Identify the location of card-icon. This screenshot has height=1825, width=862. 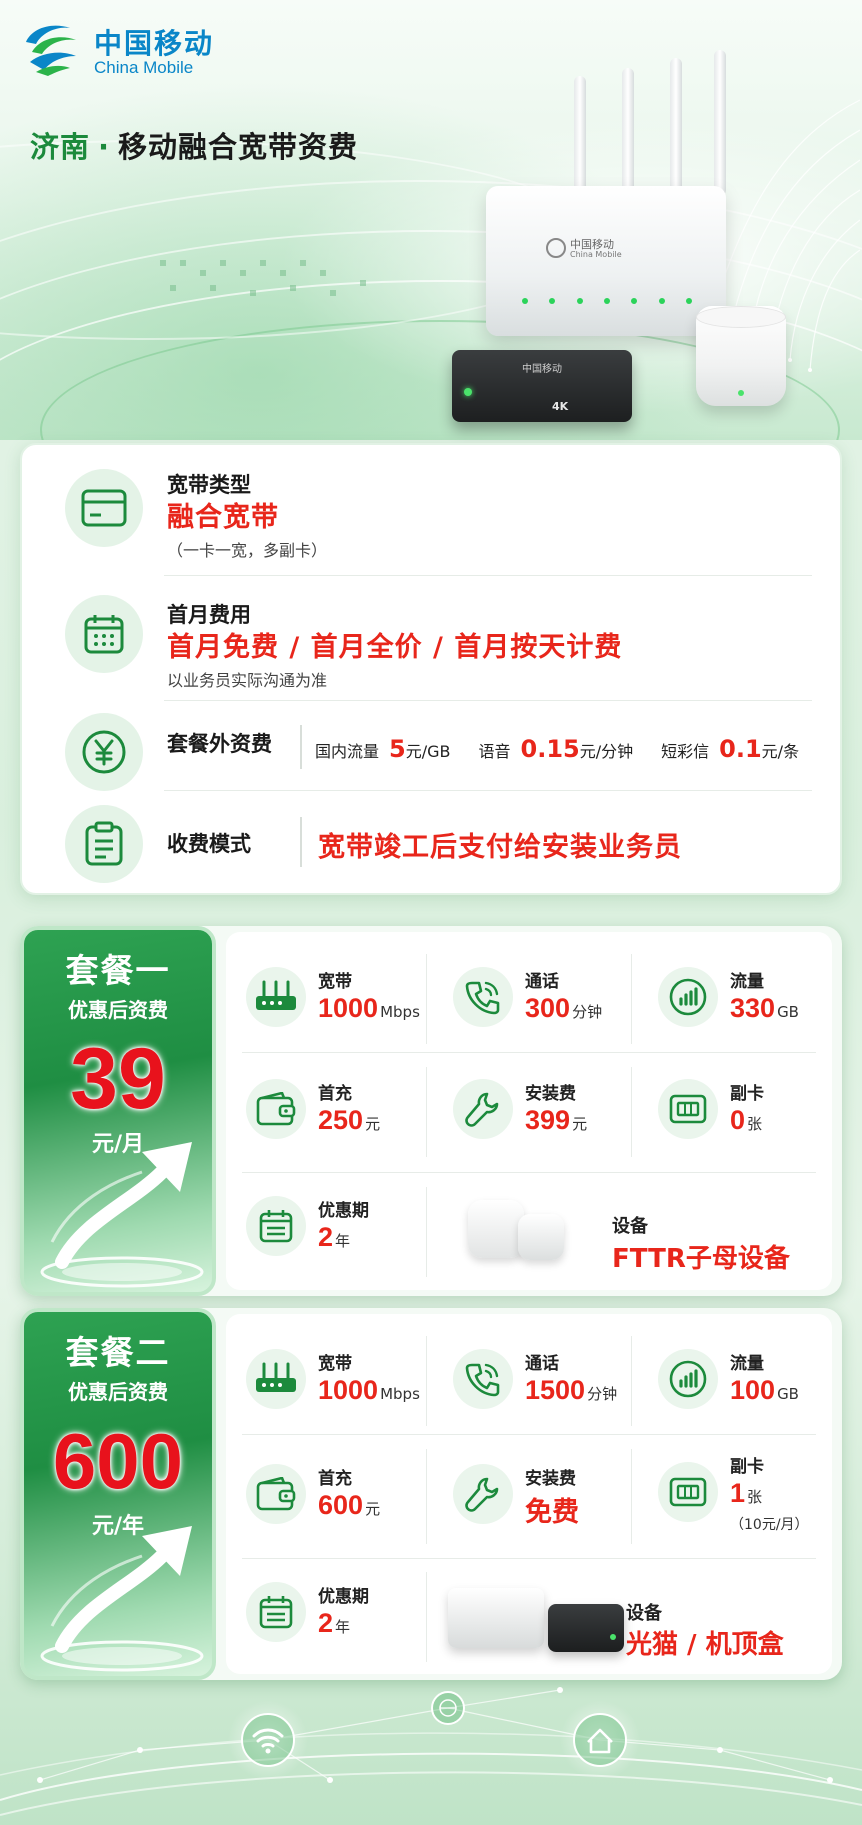
(104, 508).